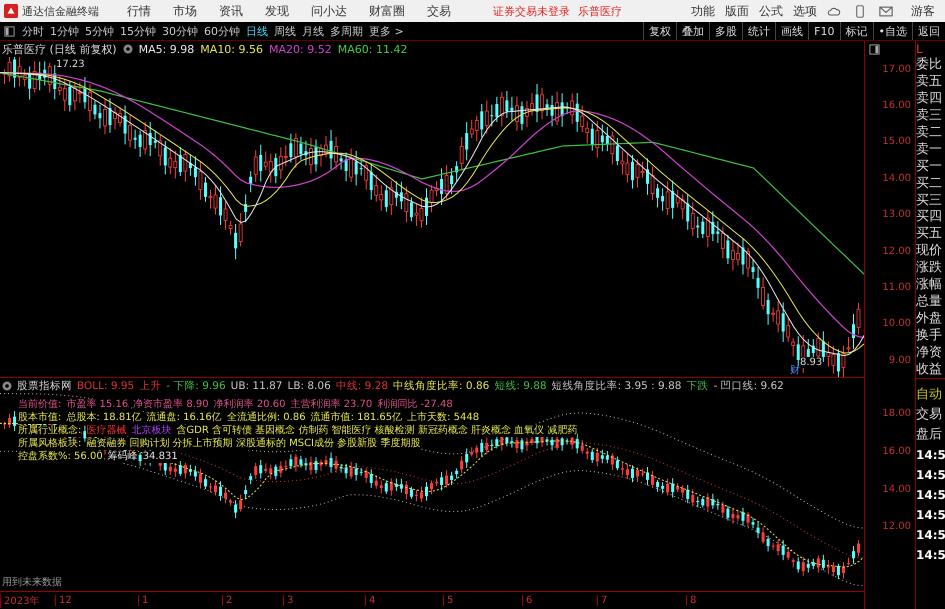  What do you see at coordinates (759, 31) in the screenshot?
I see `toolbar-button: 统计` at bounding box center [759, 31].